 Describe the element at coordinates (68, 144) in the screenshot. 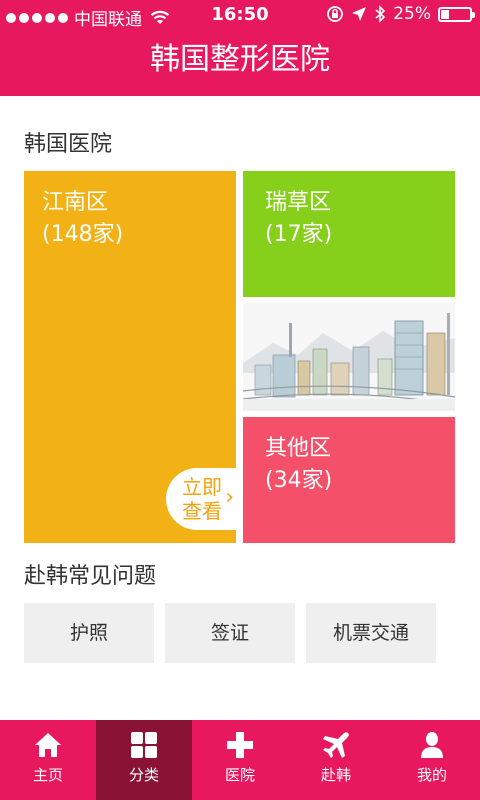

I see `hospitals-section-title: 韩国医院` at that location.